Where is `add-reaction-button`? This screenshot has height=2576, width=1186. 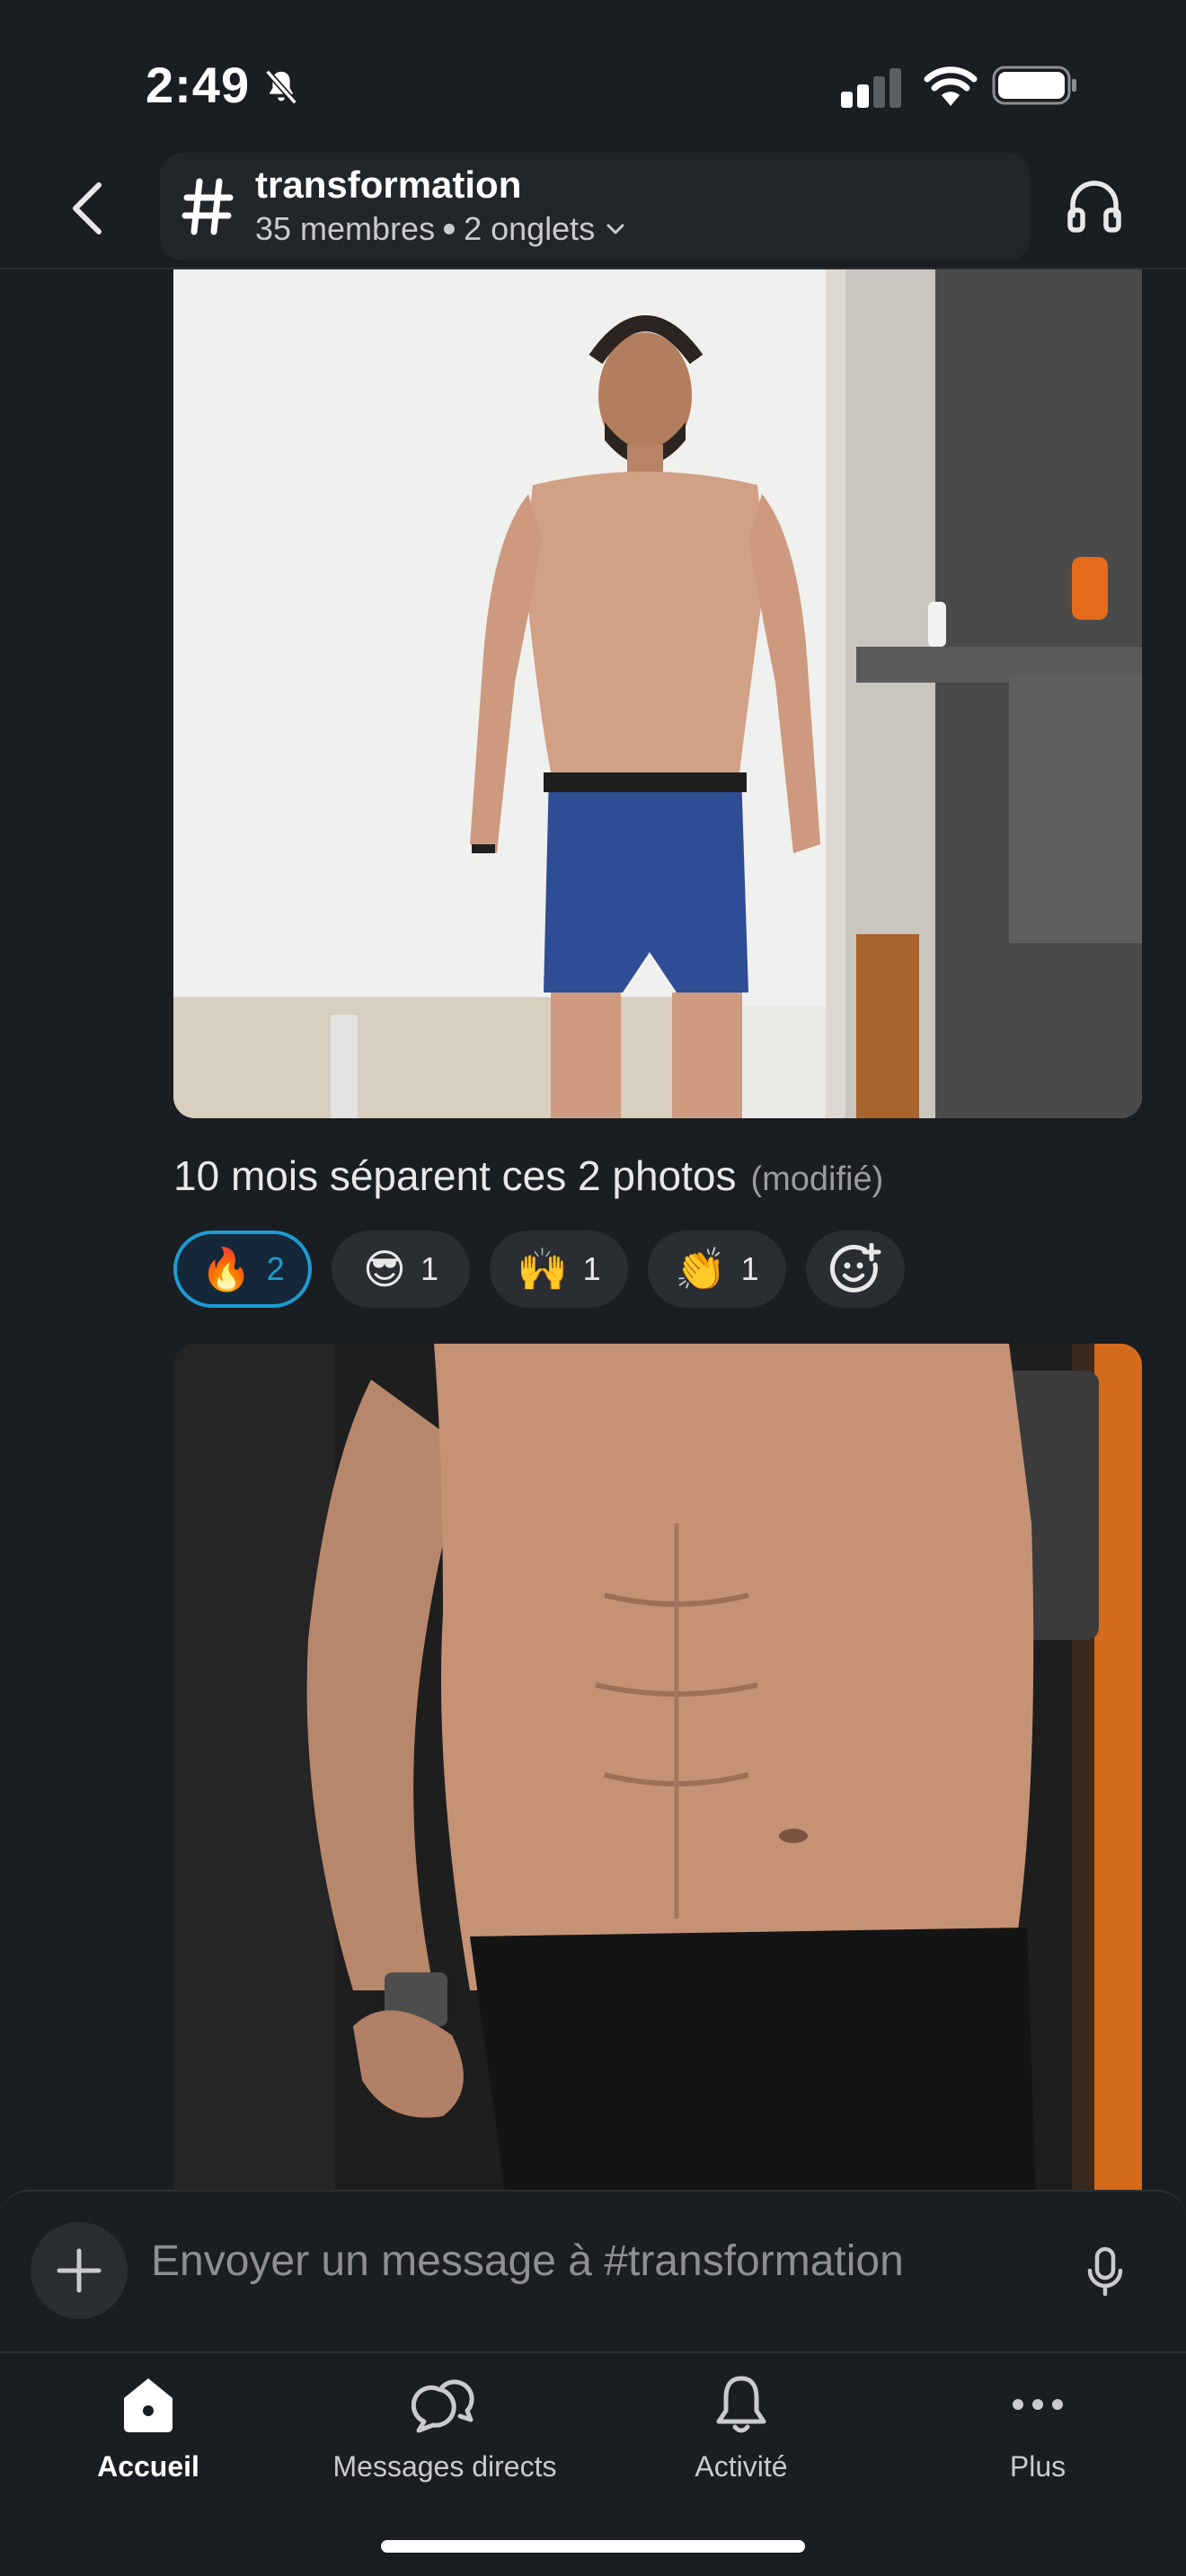
add-reaction-button is located at coordinates (855, 1269).